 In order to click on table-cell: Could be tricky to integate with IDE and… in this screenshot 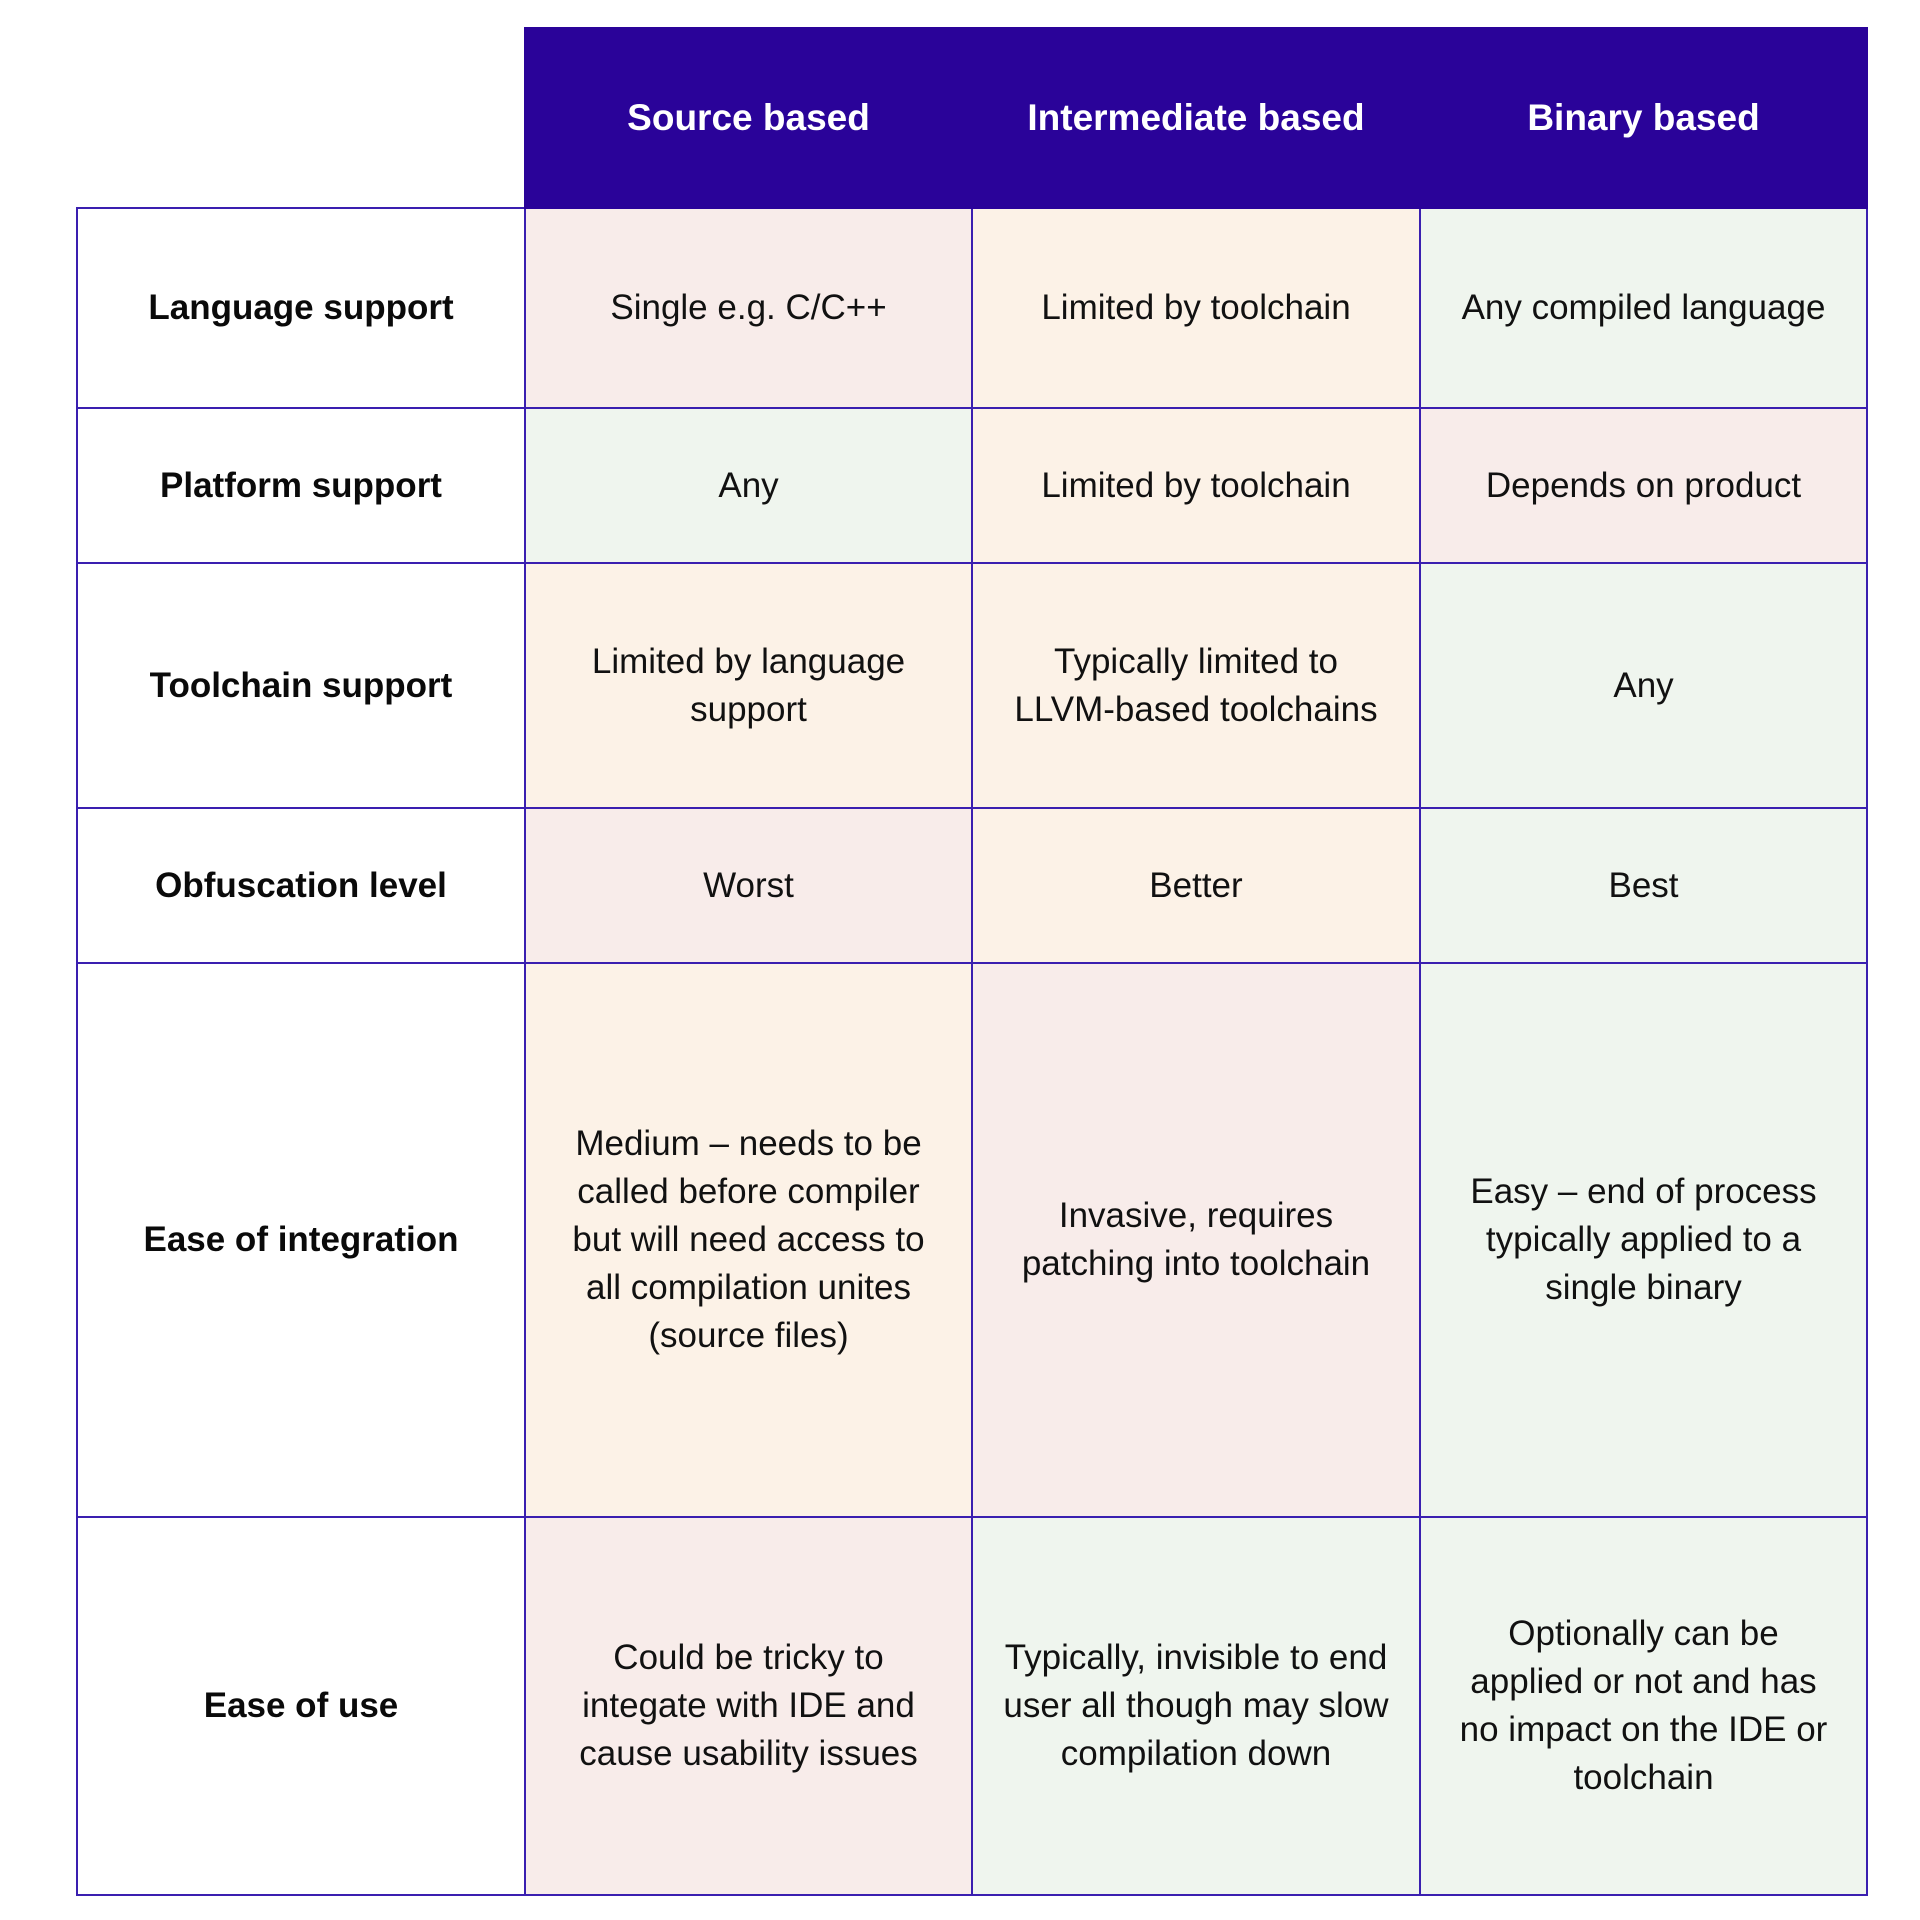, I will do `click(748, 1706)`.